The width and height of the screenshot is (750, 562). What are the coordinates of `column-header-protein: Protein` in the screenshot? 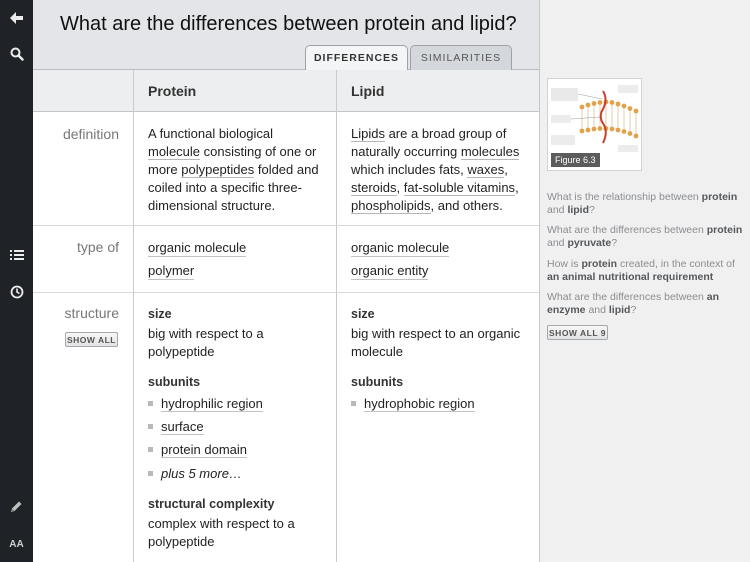 It's located at (235, 91).